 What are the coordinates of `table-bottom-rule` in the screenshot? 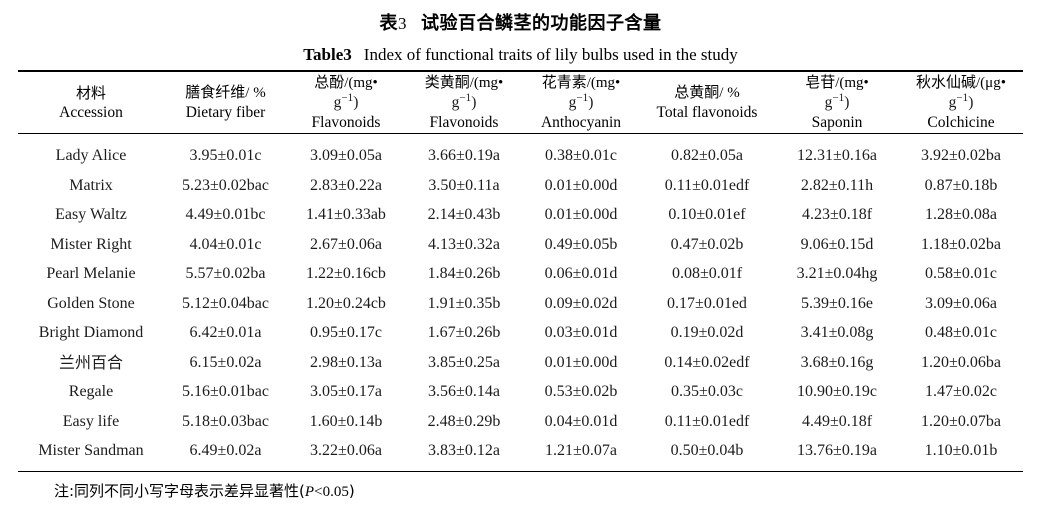 It's located at (520, 471).